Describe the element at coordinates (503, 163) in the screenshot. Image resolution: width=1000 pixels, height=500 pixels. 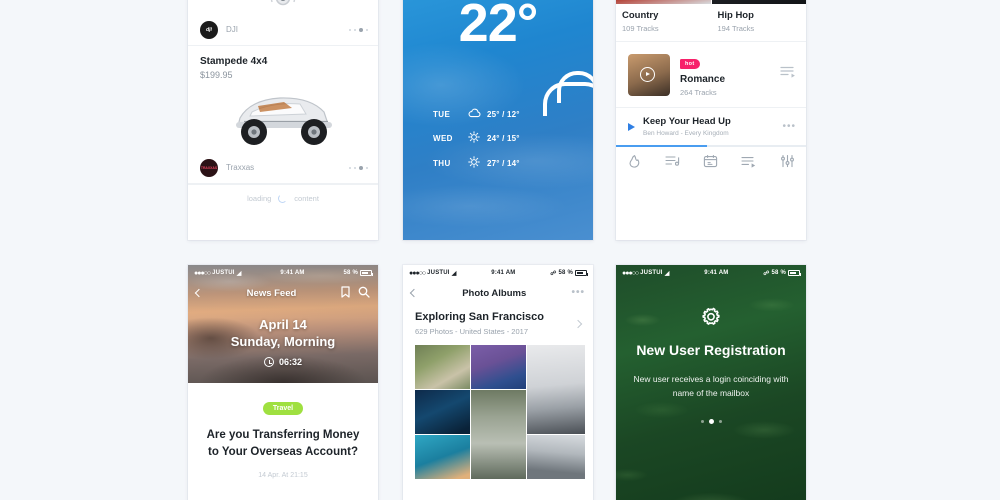
I see `forecast-values: 27° / 14°` at that location.